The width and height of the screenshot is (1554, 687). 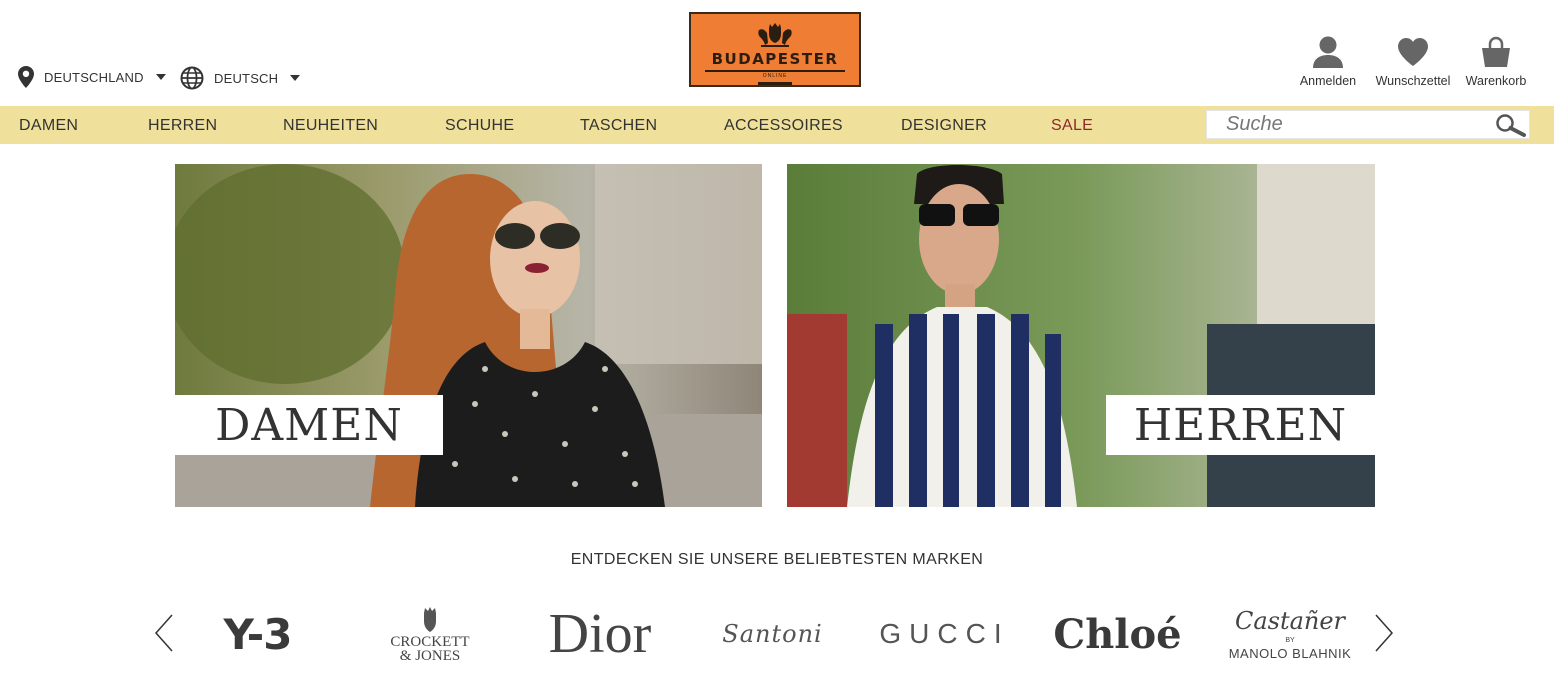 What do you see at coordinates (26, 77) in the screenshot?
I see `location-pin-icon` at bounding box center [26, 77].